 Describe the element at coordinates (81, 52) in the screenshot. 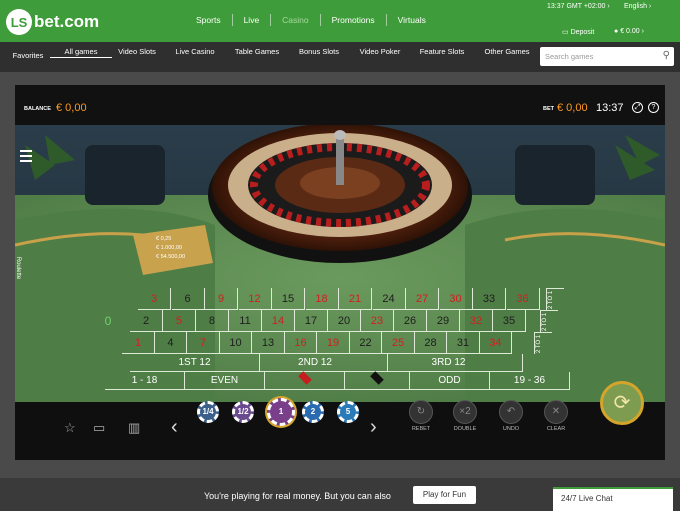

I see `cat-all-games: All games` at that location.